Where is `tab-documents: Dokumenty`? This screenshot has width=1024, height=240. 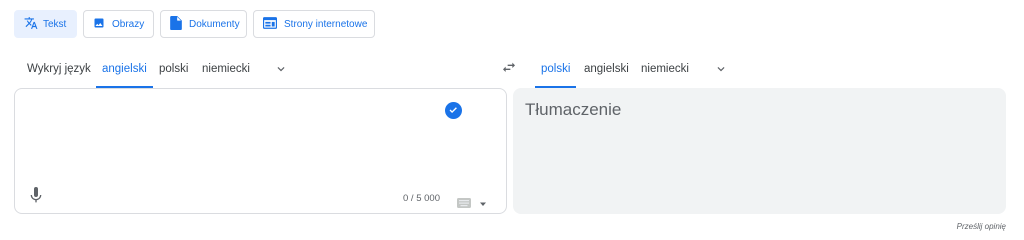 tab-documents: Dokumenty is located at coordinates (203, 24).